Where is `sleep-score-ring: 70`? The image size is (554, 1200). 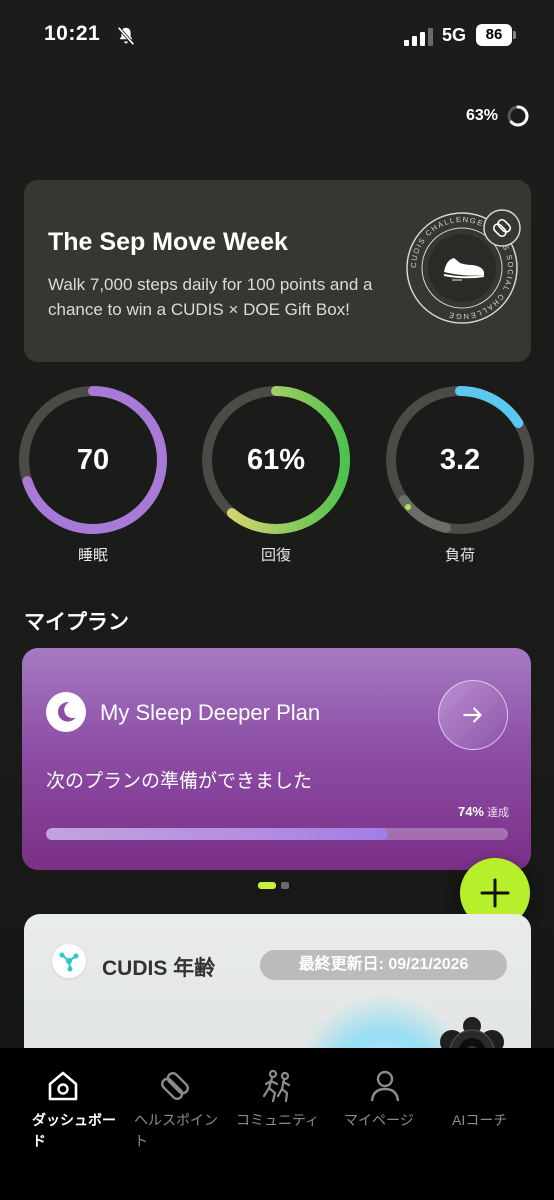 sleep-score-ring: 70 is located at coordinates (93, 460).